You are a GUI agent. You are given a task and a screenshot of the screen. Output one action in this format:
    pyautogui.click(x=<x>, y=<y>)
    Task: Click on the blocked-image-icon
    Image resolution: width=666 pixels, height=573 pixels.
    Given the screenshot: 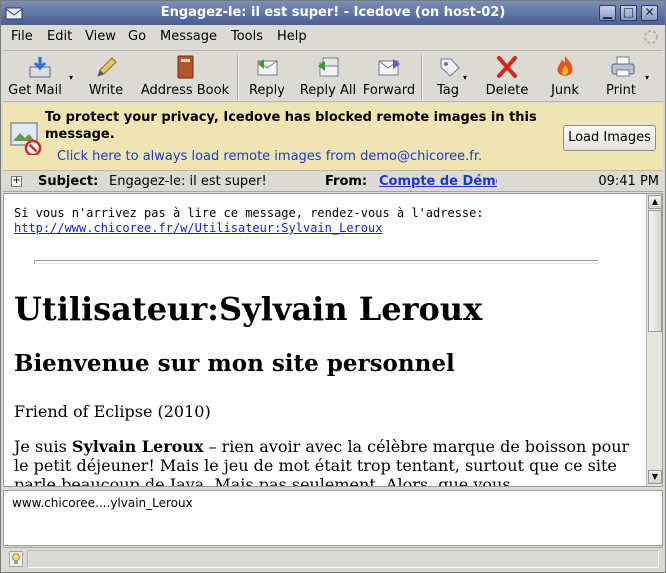 What is the action you would take?
    pyautogui.click(x=26, y=138)
    